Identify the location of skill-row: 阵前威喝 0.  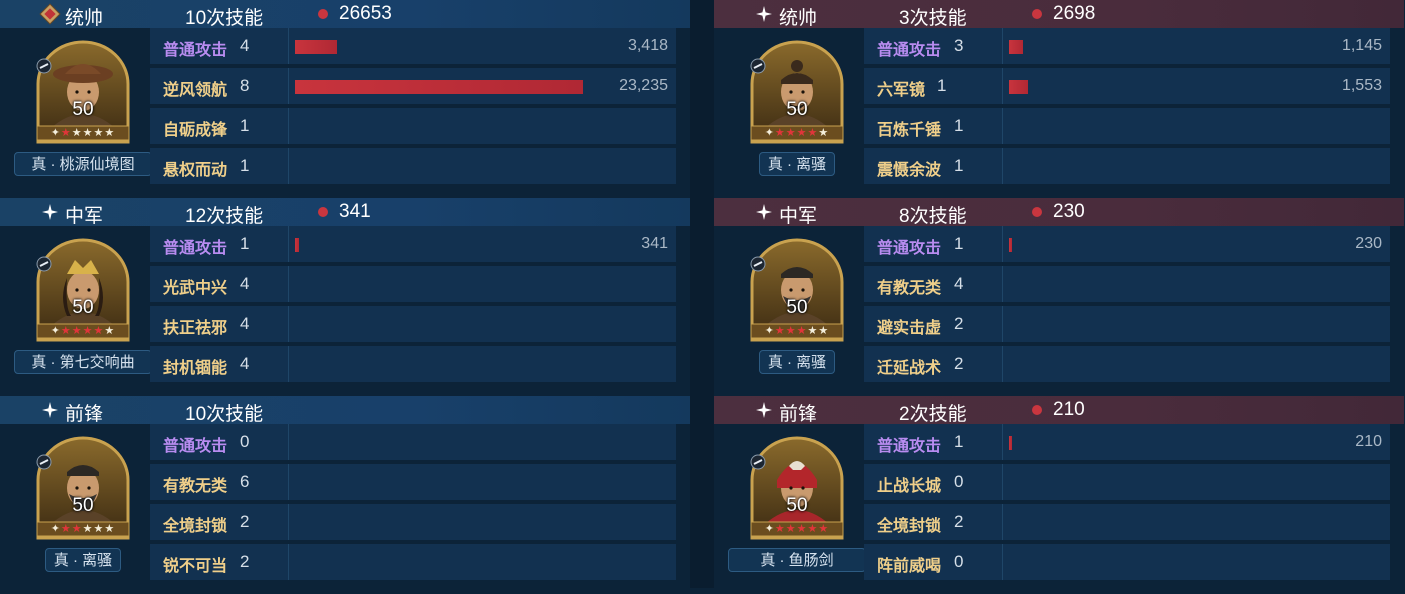
(1127, 562).